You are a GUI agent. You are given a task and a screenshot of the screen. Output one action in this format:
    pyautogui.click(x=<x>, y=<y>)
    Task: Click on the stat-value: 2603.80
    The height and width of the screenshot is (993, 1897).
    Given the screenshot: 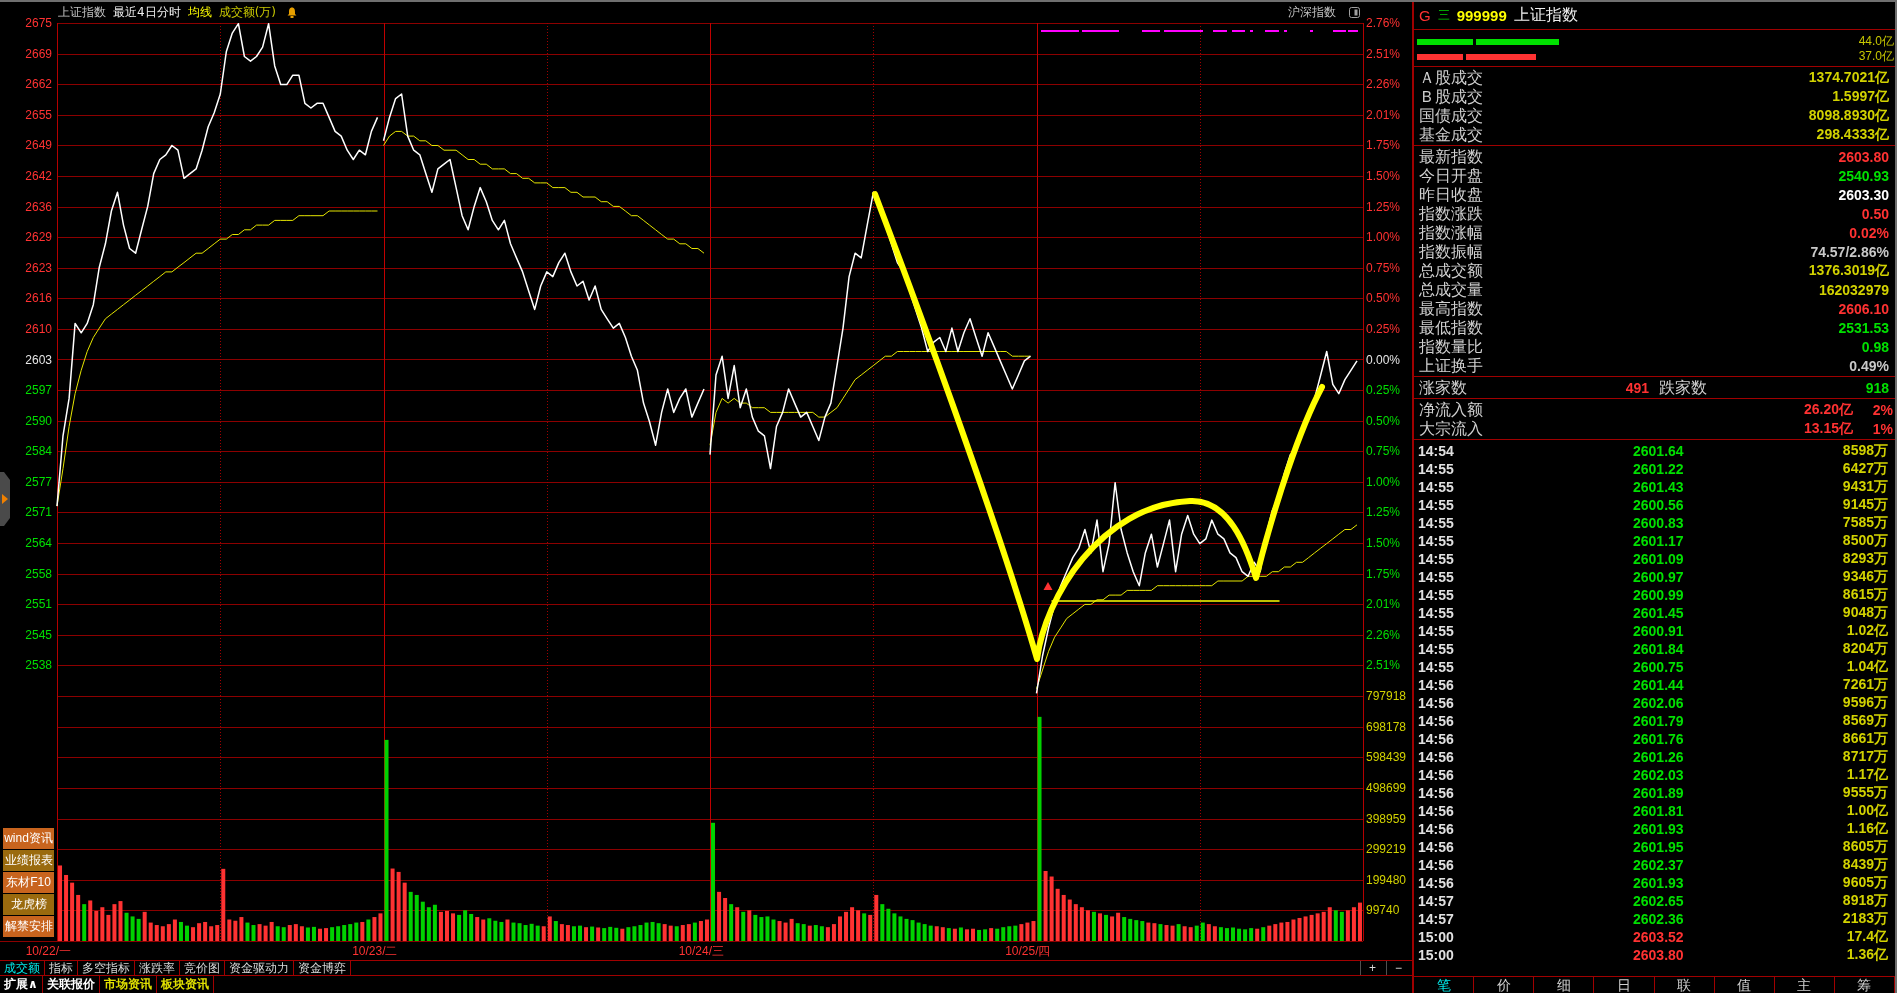 What is the action you would take?
    pyautogui.click(x=1863, y=156)
    